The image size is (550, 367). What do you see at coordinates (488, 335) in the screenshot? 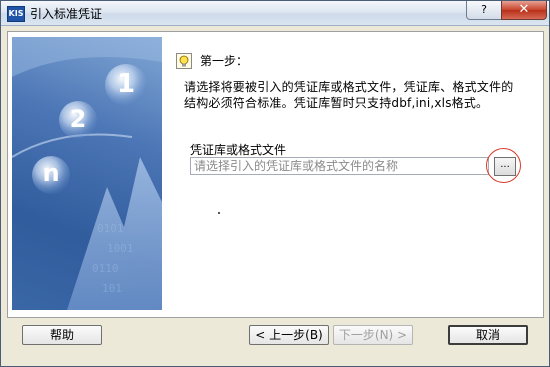
I see `cancel-button: 取消` at bounding box center [488, 335].